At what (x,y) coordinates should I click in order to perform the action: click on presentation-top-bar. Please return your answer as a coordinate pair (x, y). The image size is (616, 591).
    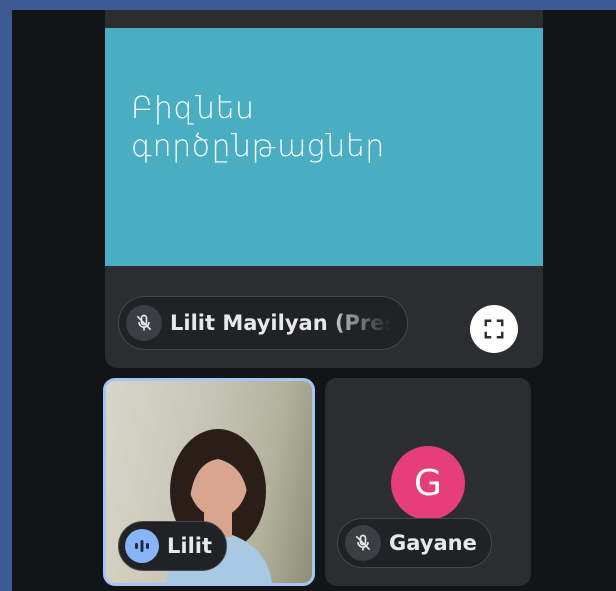
    Looking at the image, I should click on (324, 19).